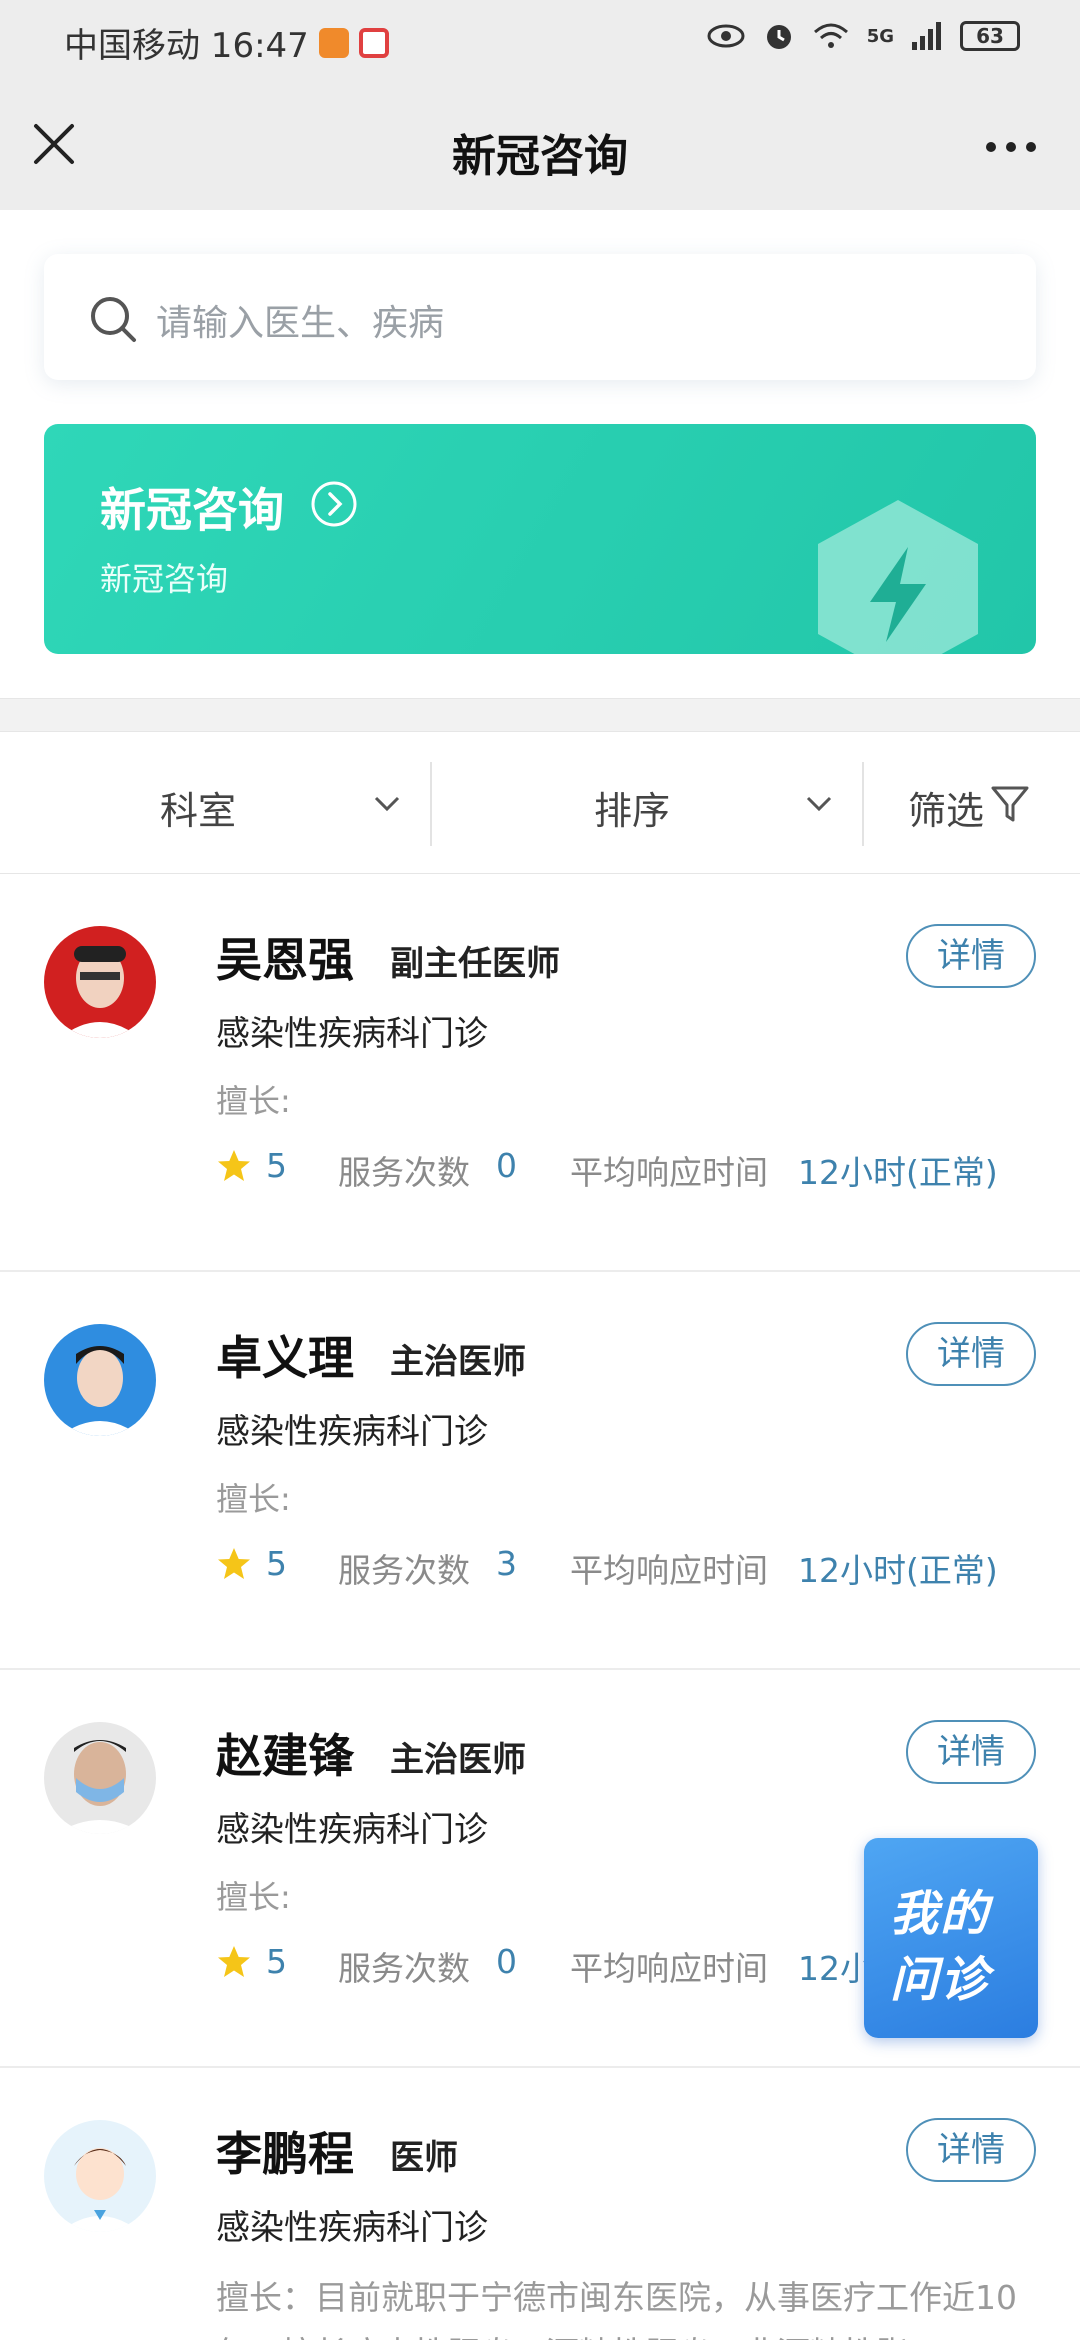  Describe the element at coordinates (540, 715) in the screenshot. I see `section-separator` at that location.